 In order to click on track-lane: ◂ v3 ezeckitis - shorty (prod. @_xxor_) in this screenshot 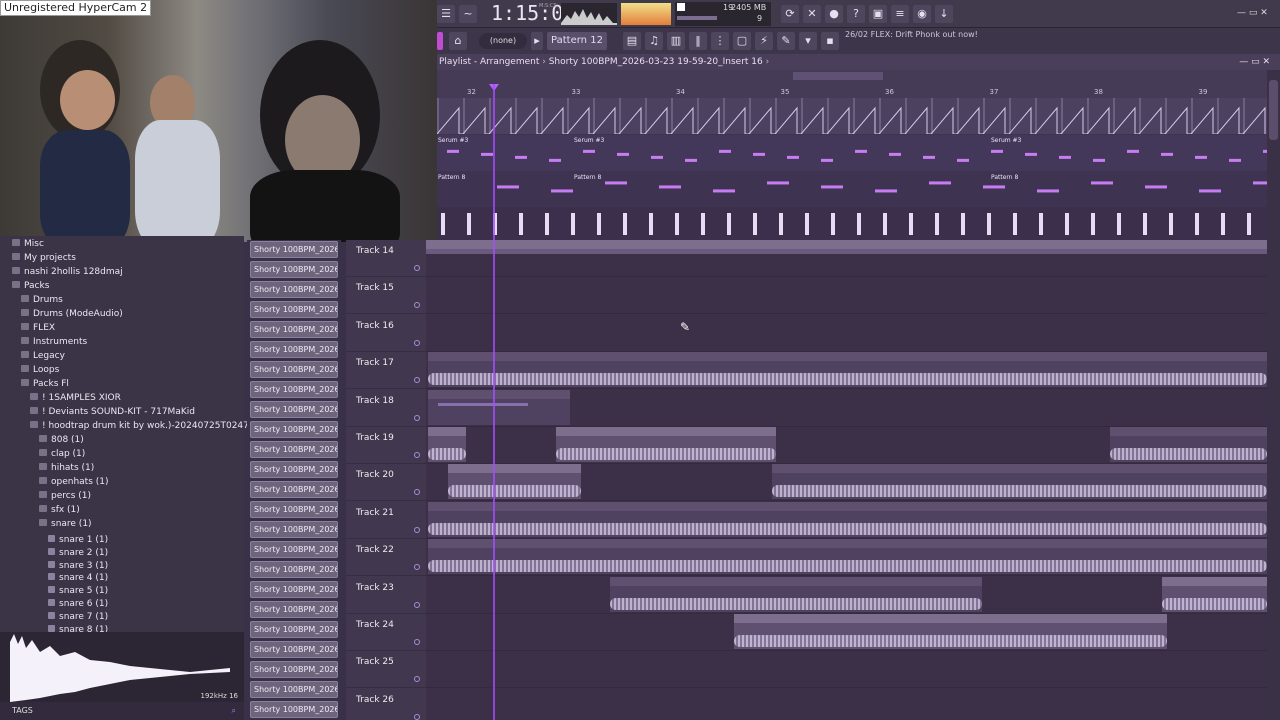, I will do `click(846, 558)`.